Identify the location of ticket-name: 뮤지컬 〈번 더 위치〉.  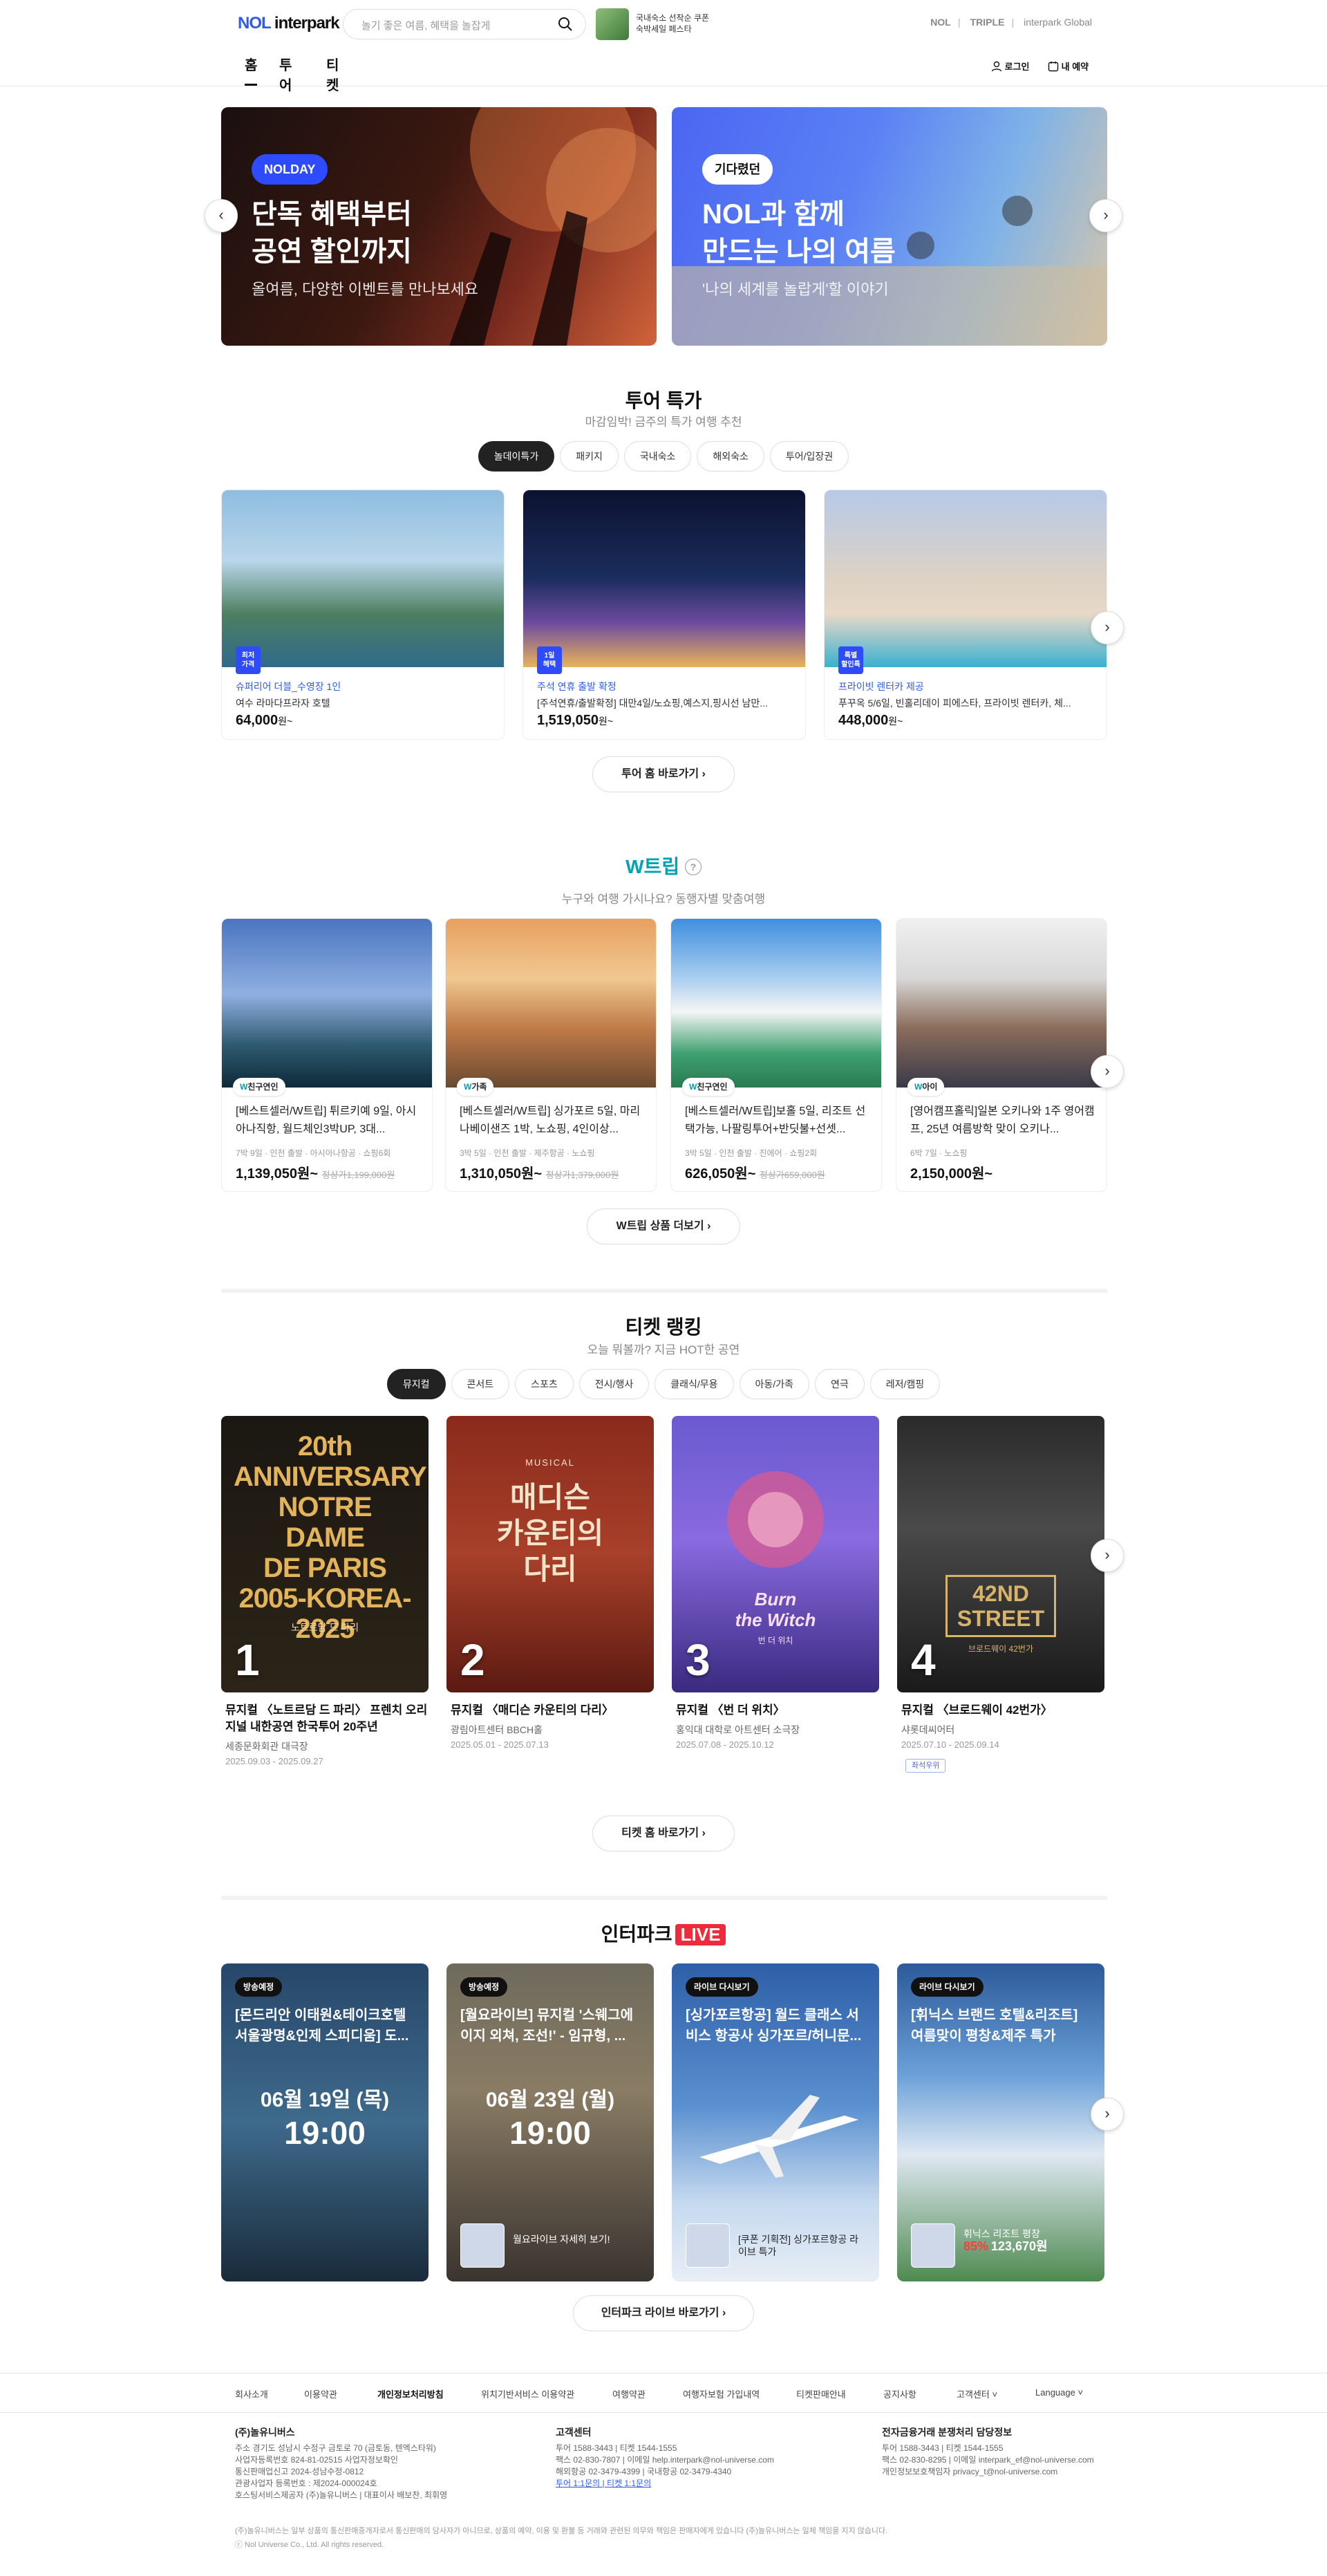
(780, 1710).